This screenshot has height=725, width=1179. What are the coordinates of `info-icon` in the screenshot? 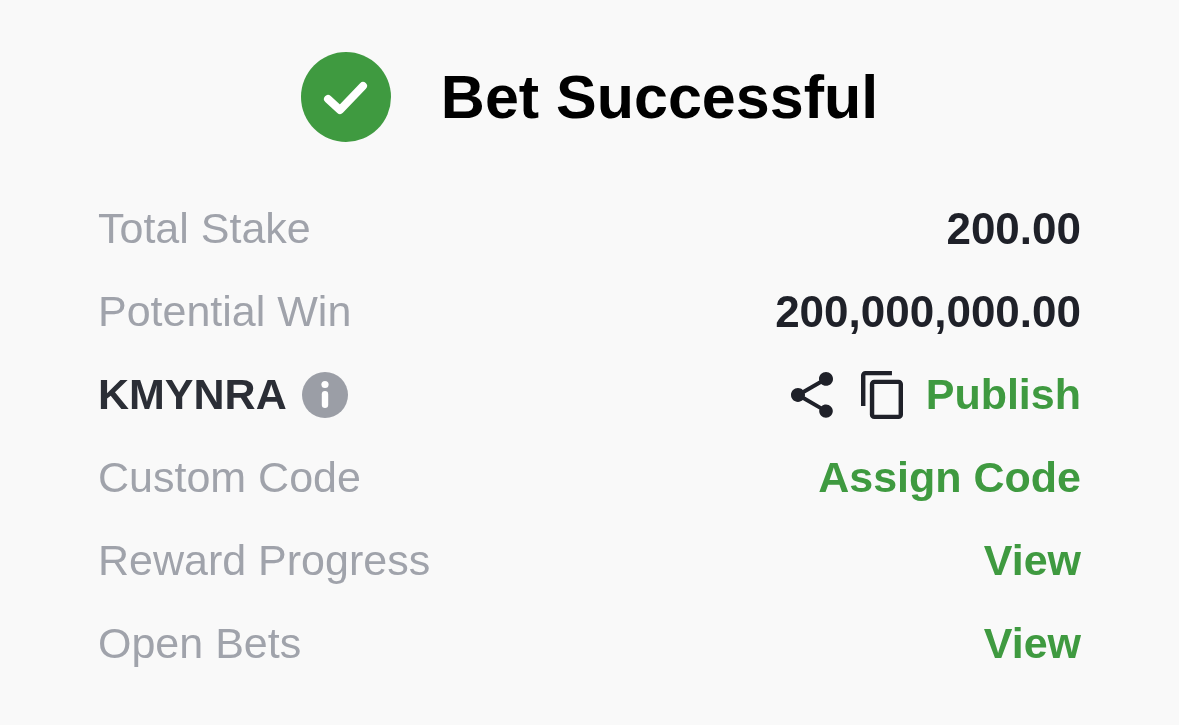 It's located at (324, 394).